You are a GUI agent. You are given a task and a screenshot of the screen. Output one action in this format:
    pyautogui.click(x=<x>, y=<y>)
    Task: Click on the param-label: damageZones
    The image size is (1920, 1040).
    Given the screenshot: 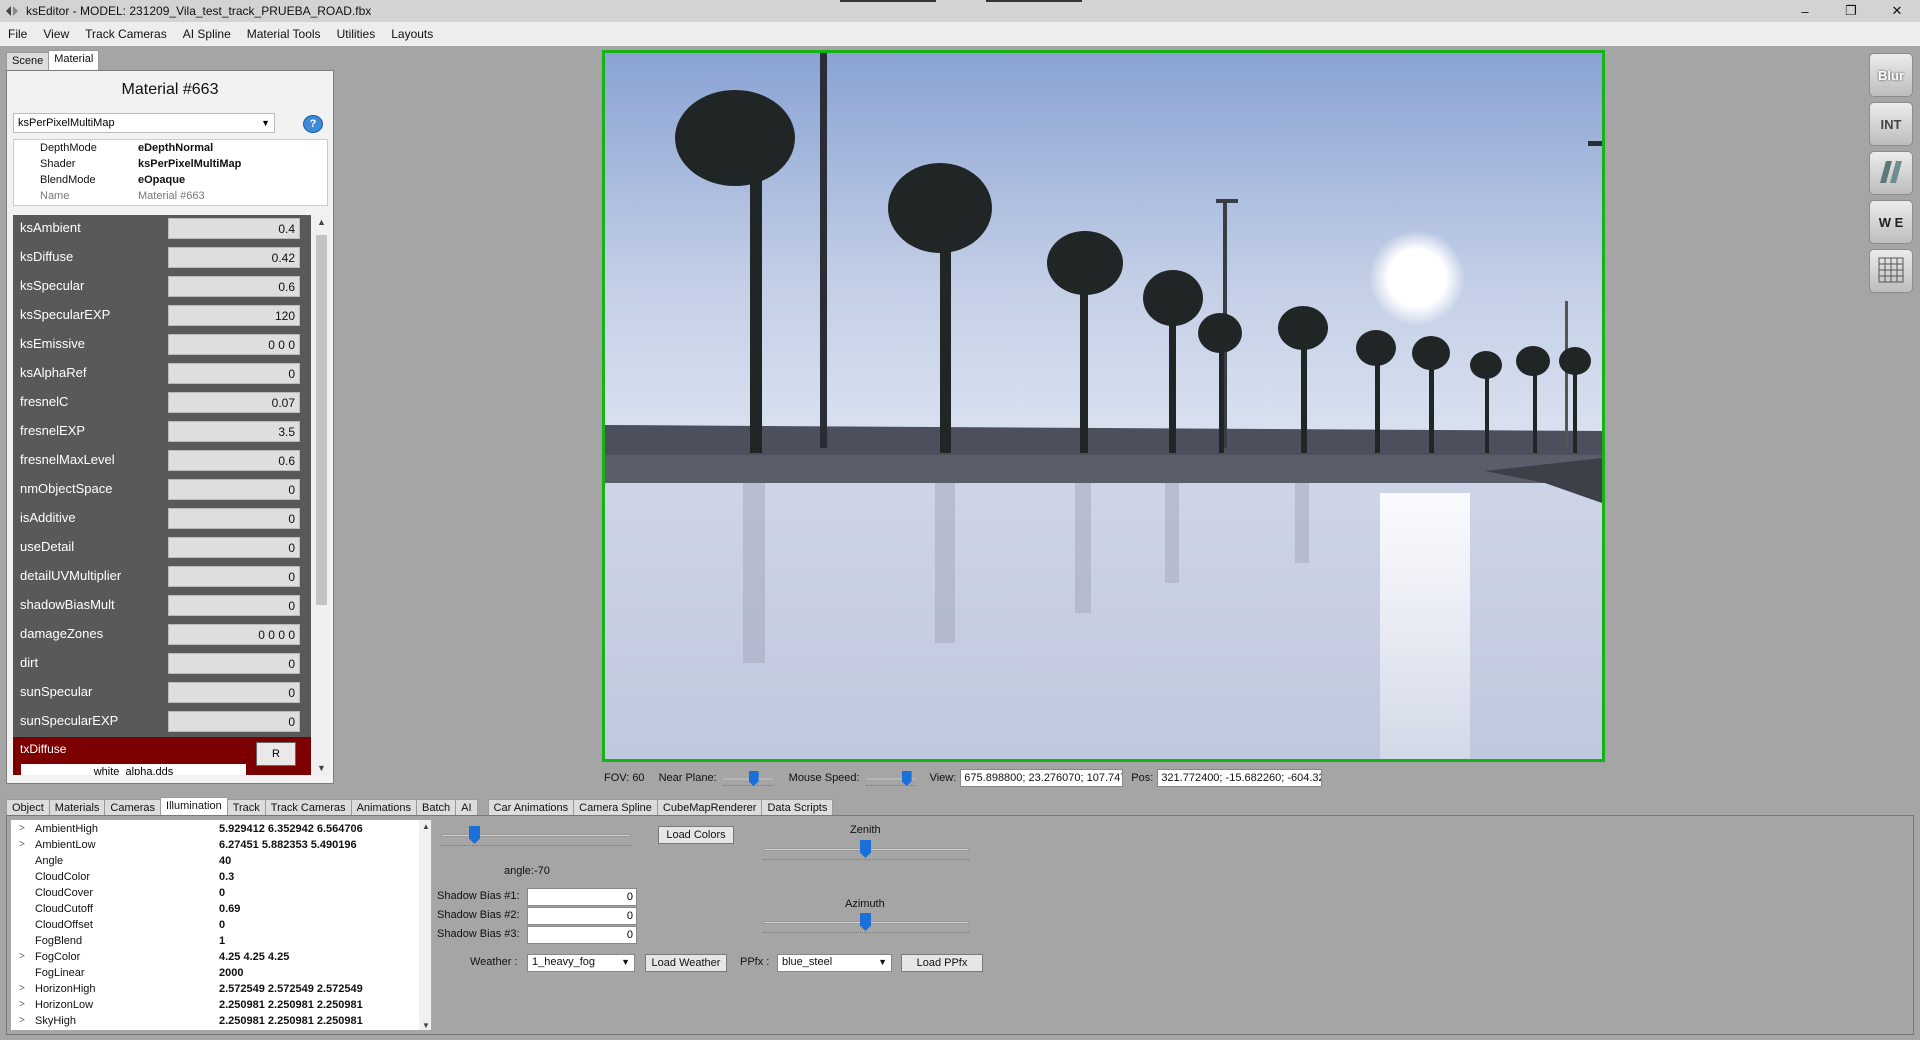 What is the action you would take?
    pyautogui.click(x=62, y=633)
    